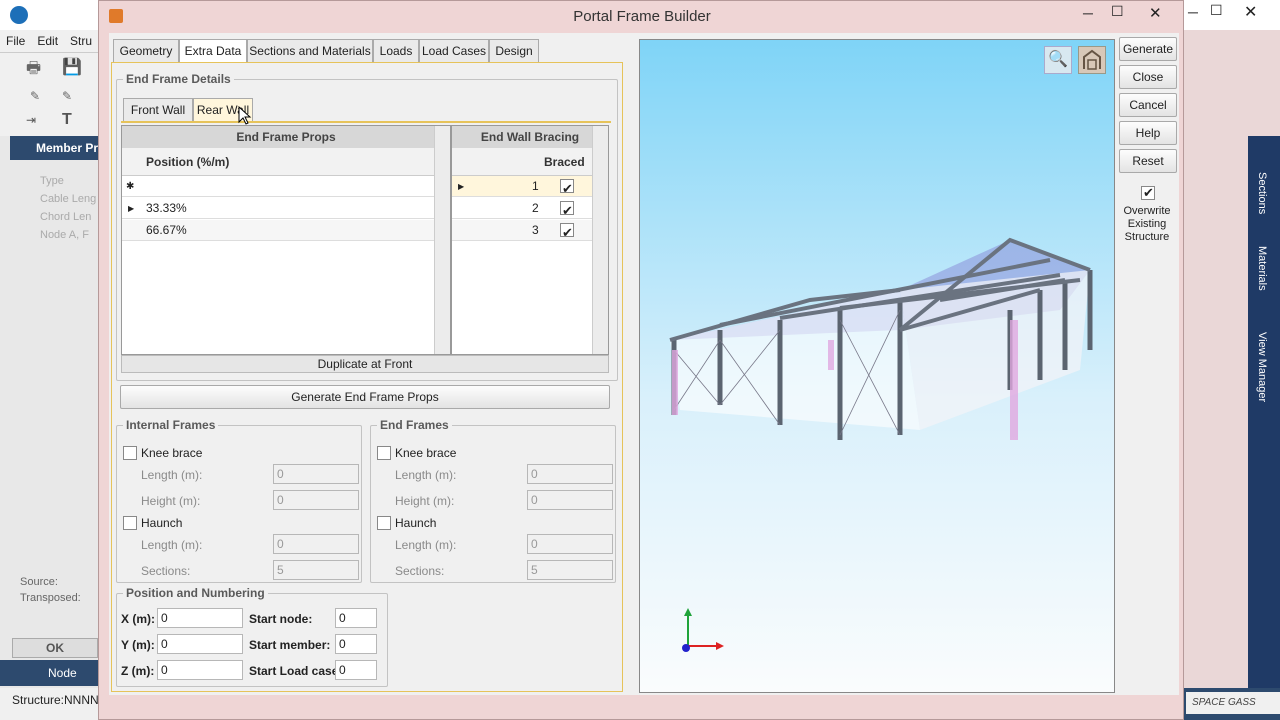 This screenshot has height=720, width=1280. What do you see at coordinates (600, 240) in the screenshot?
I see `bracing-scrollbar` at bounding box center [600, 240].